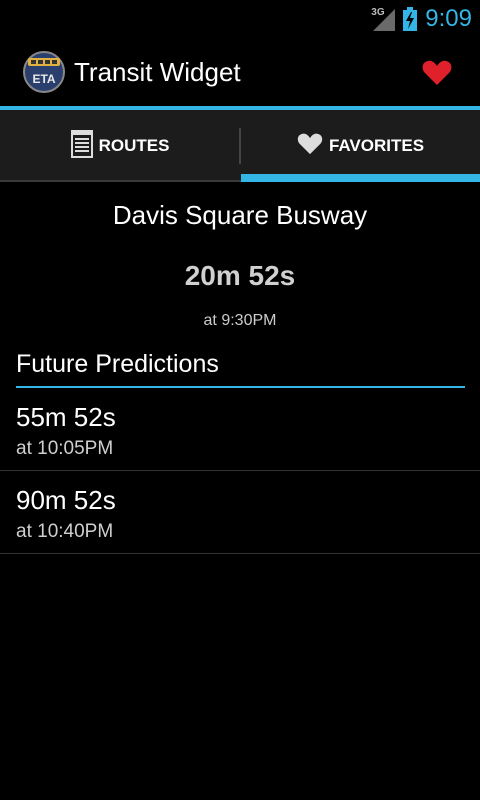  Describe the element at coordinates (43, 79) in the screenshot. I see `app-icon-label: ETA` at that location.